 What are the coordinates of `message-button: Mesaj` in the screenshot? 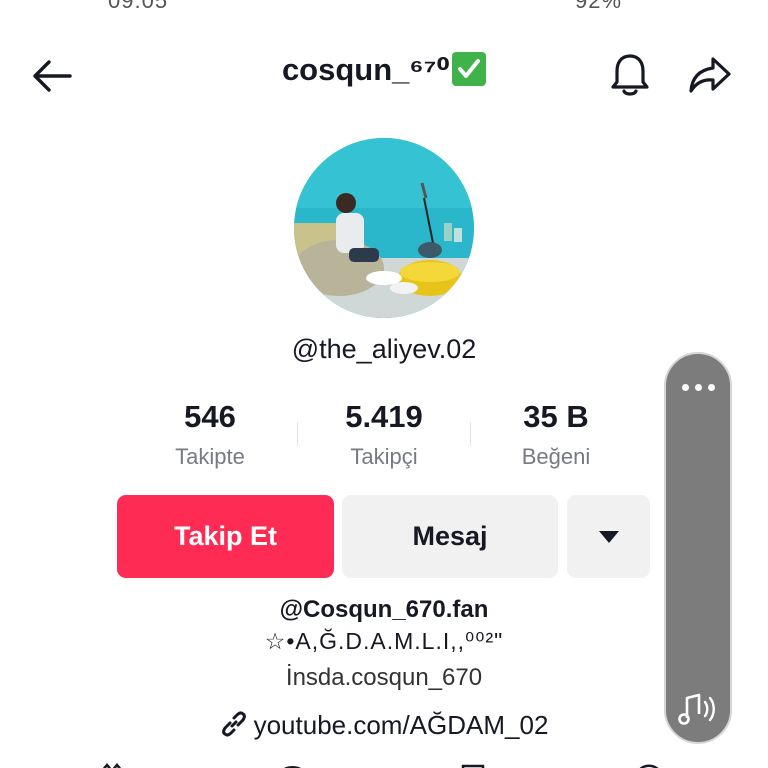 It's located at (450, 536).